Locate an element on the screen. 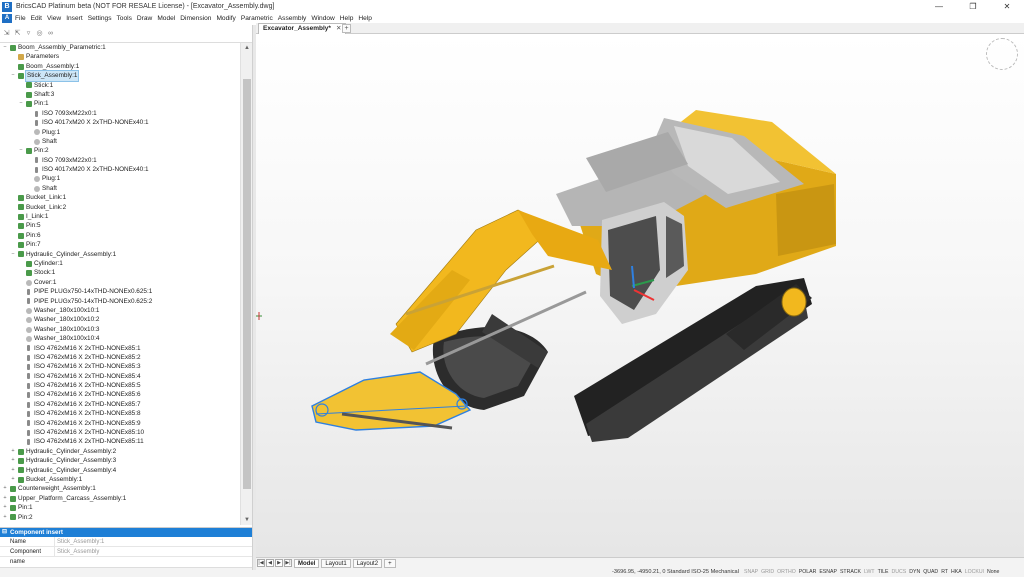 The width and height of the screenshot is (1024, 577). new-tab-button: + is located at coordinates (346, 28).